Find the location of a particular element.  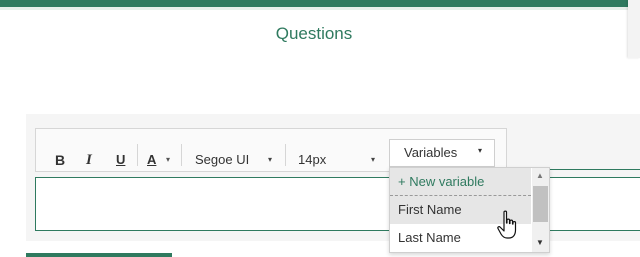

bold-button: B is located at coordinates (60, 160).